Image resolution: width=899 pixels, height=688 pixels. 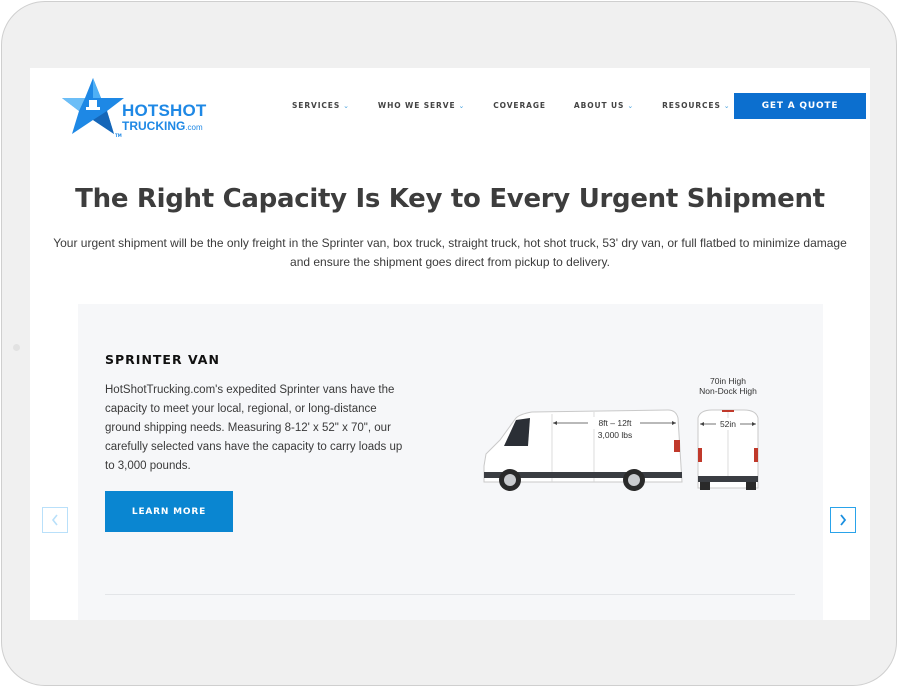 What do you see at coordinates (599, 105) in the screenshot?
I see `nav-label: ABOUT US` at bounding box center [599, 105].